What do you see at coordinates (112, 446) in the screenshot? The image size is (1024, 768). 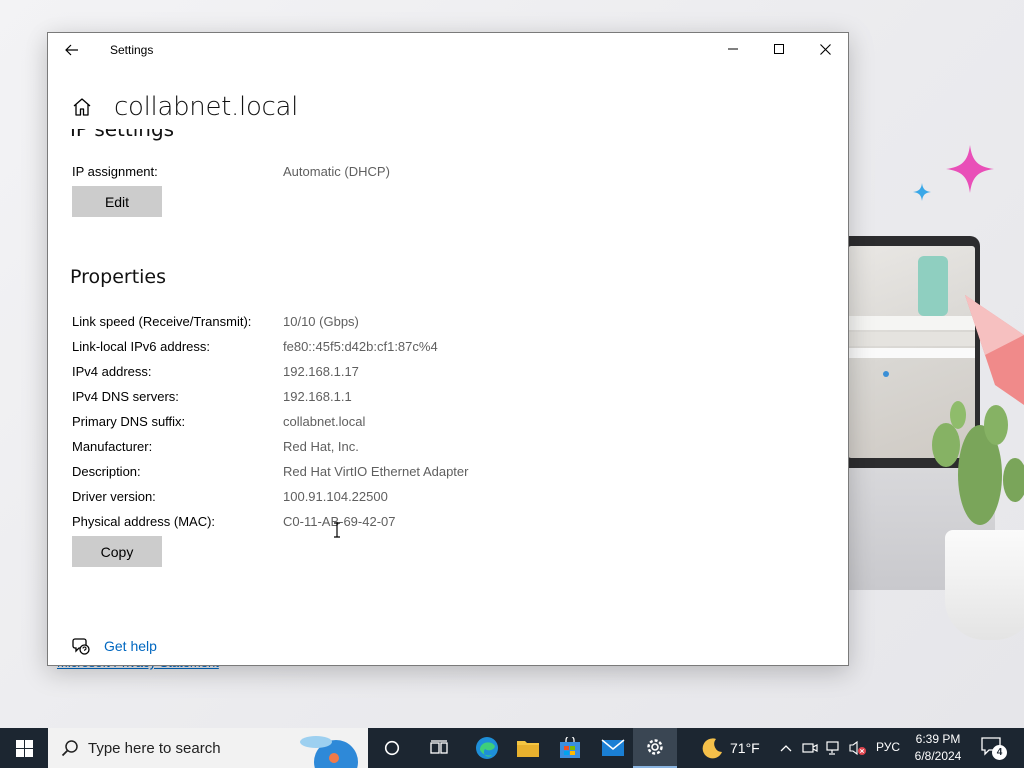 I see `property-label: Manufacturer:` at bounding box center [112, 446].